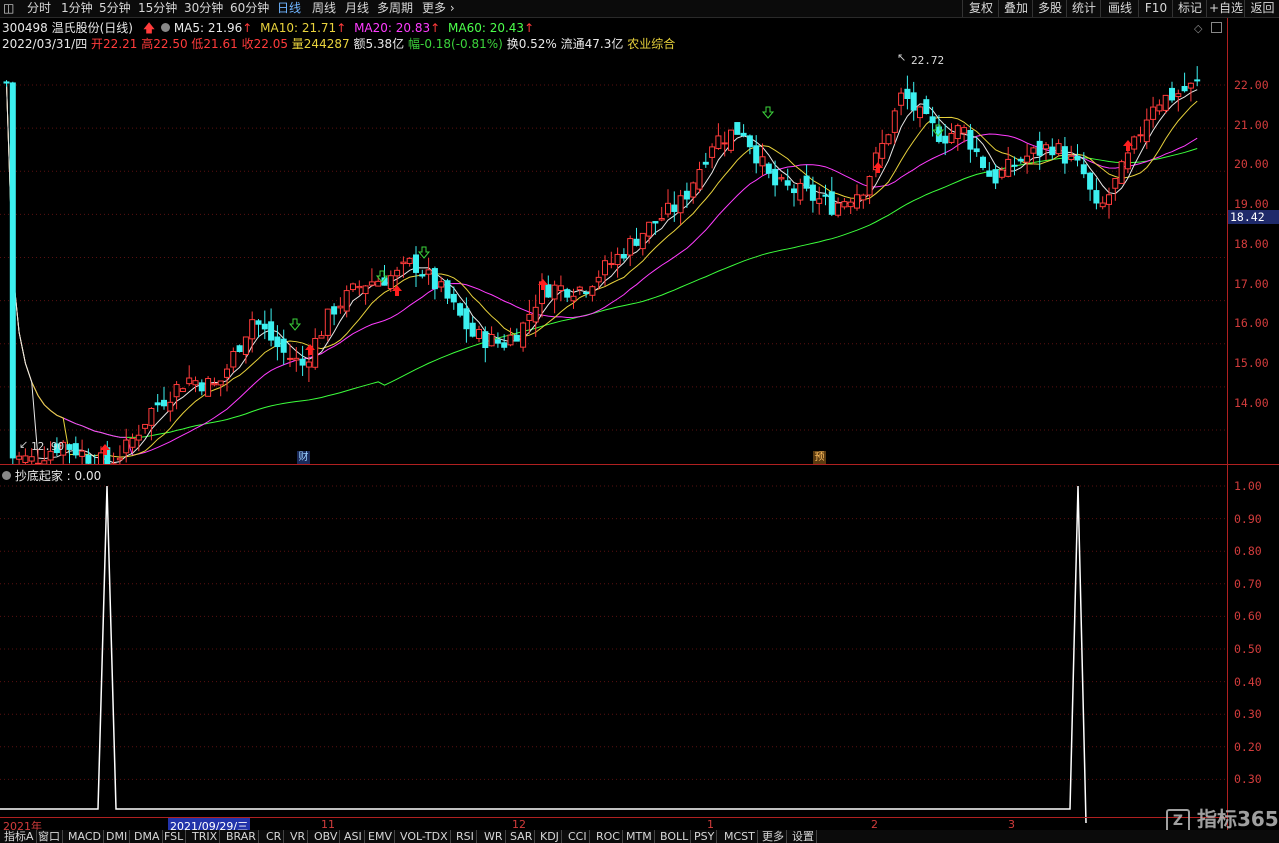  What do you see at coordinates (1189, 8) in the screenshot?
I see `mark-button: 标记` at bounding box center [1189, 8].